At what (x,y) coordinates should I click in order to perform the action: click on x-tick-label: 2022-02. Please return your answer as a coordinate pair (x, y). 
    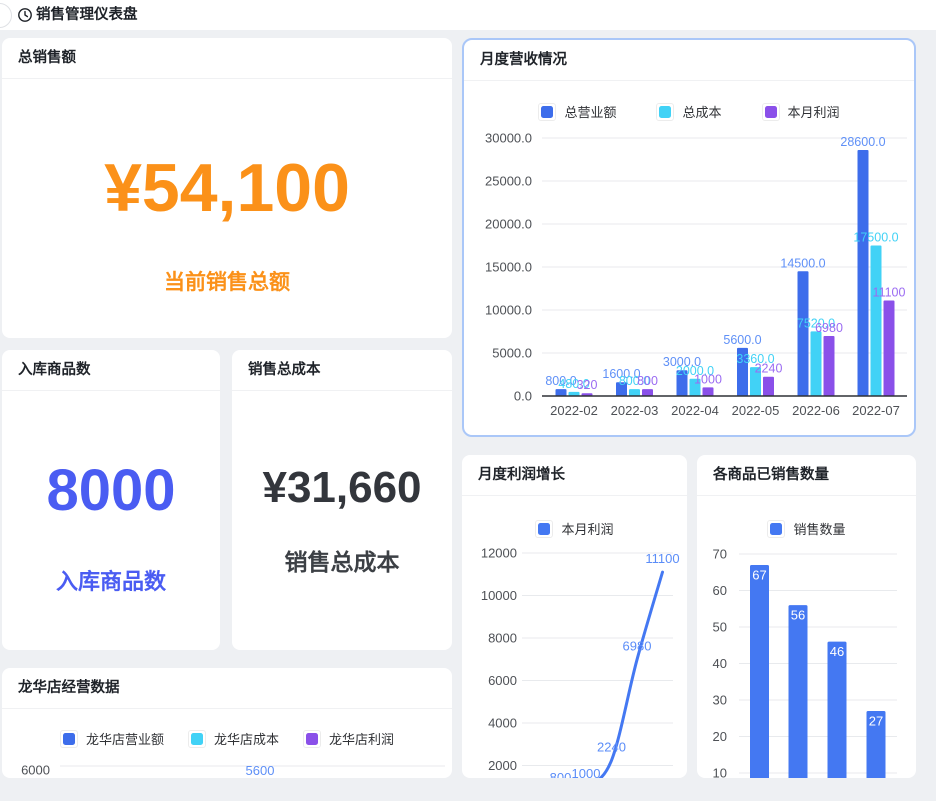
    Looking at the image, I should click on (574, 410).